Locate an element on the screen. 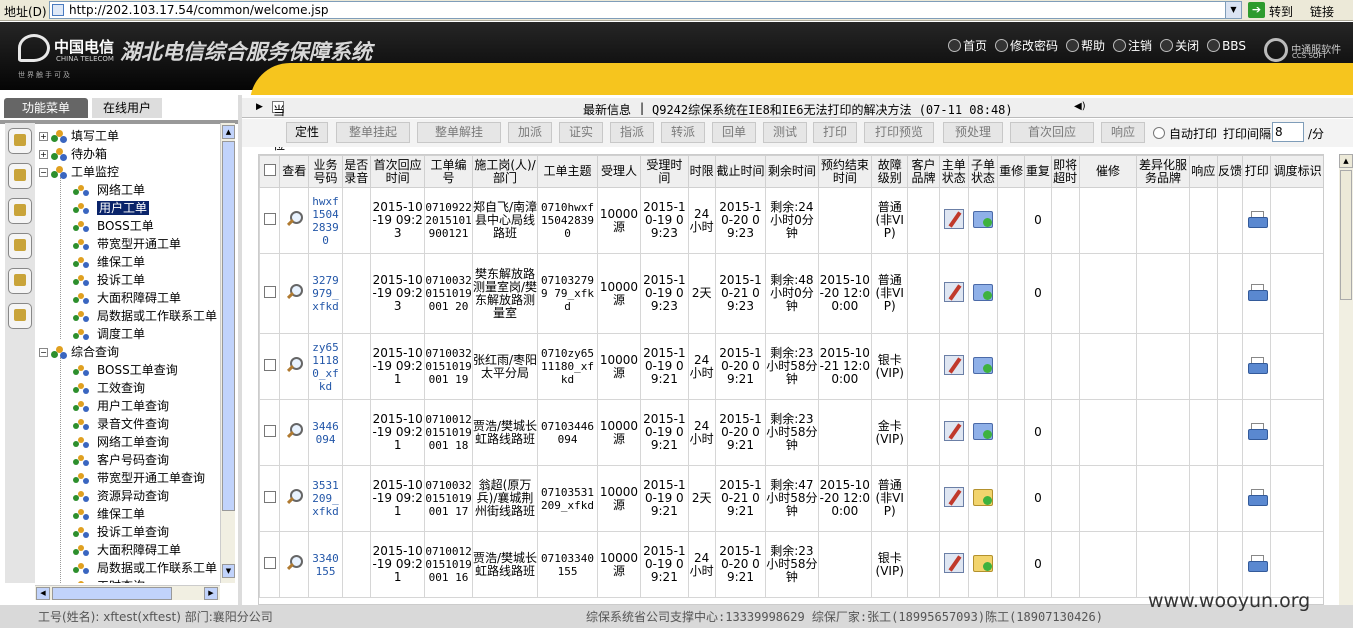 The width and height of the screenshot is (1353, 628). toolbar-button-3: 加派 is located at coordinates (530, 132).